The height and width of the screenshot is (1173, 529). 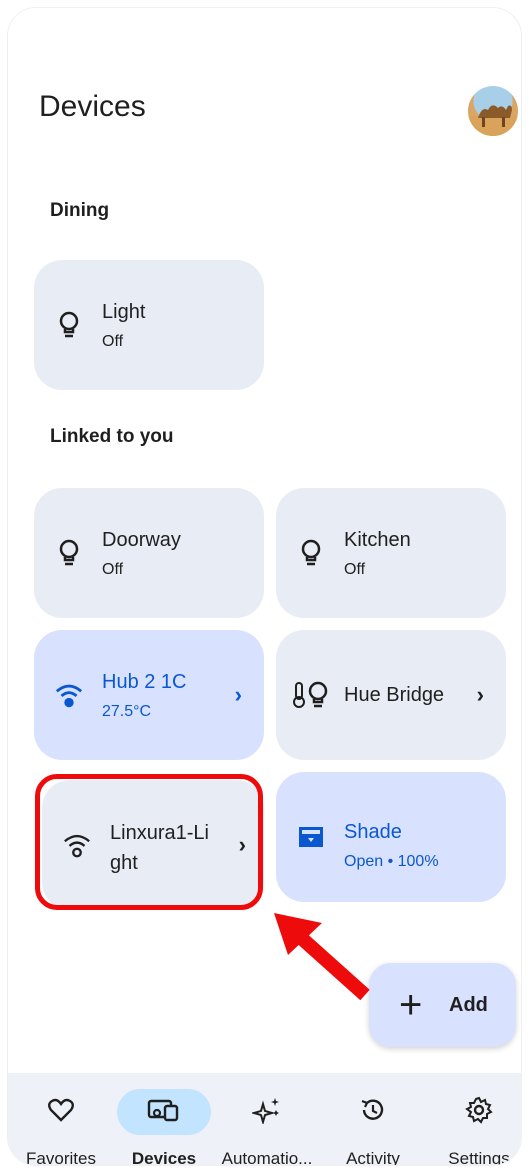 What do you see at coordinates (311, 837) in the screenshot?
I see `shade-icon` at bounding box center [311, 837].